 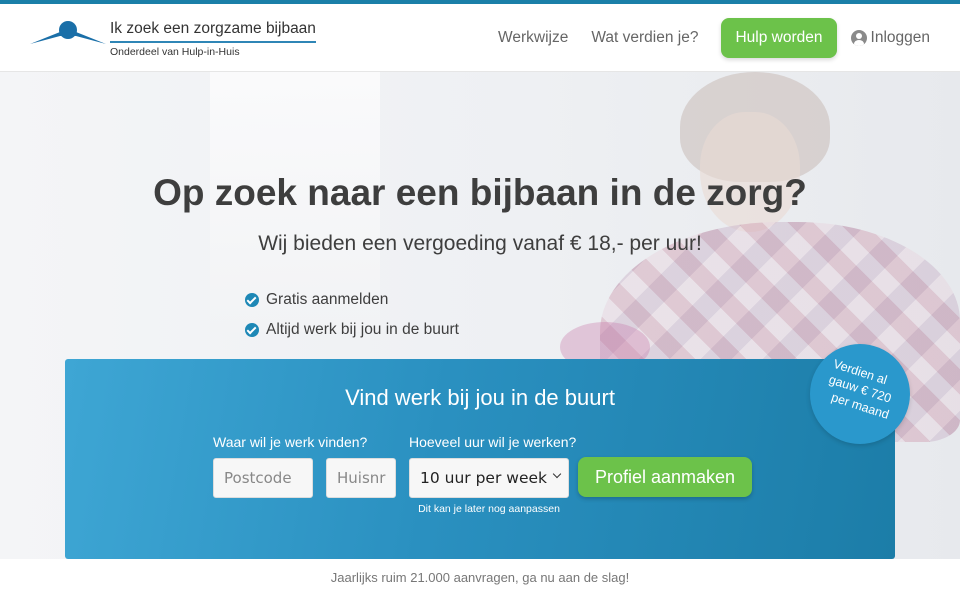 What do you see at coordinates (327, 299) in the screenshot?
I see `benefit-label: Gratis aanmelden` at bounding box center [327, 299].